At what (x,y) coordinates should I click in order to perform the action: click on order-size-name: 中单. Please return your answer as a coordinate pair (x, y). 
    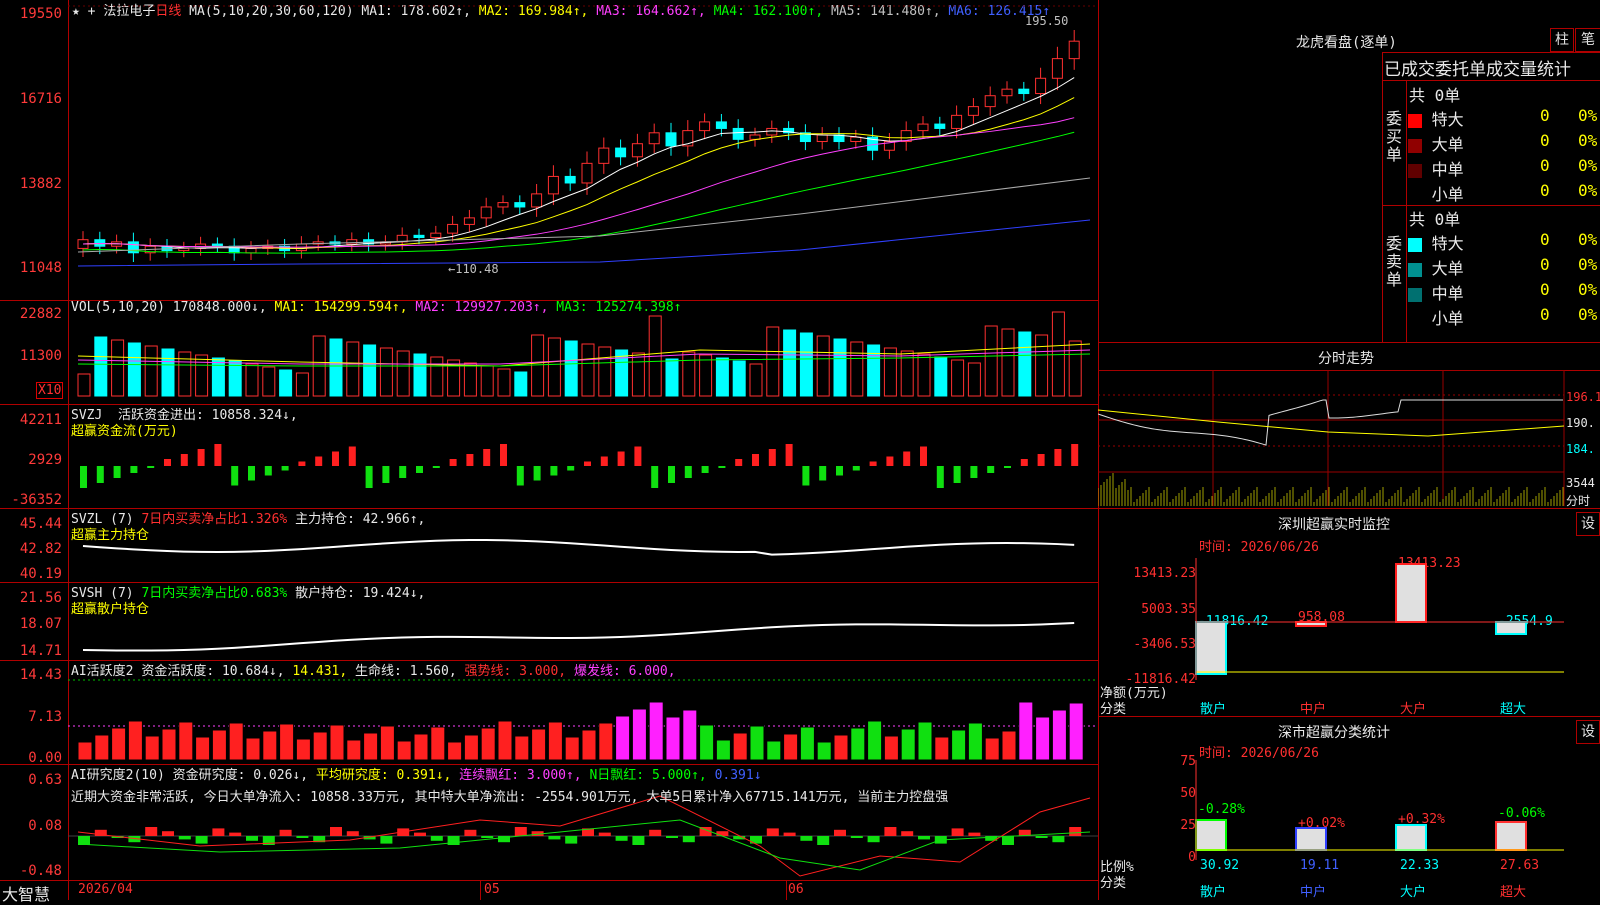
    Looking at the image, I should click on (1443, 293).